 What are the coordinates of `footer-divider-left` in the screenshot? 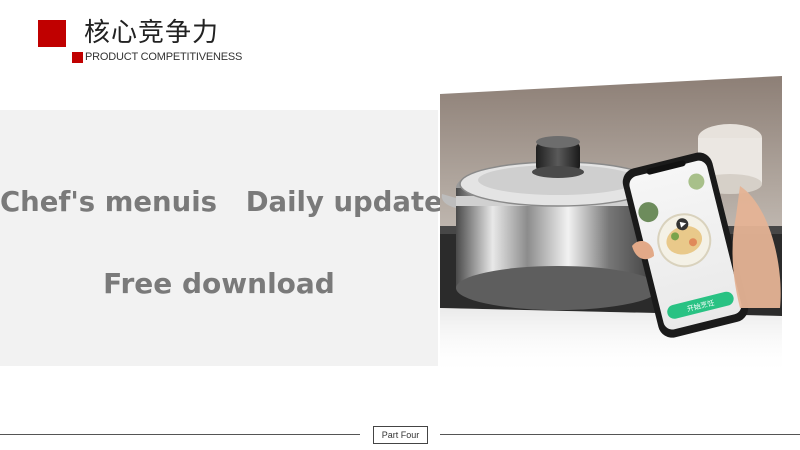 It's located at (180, 434).